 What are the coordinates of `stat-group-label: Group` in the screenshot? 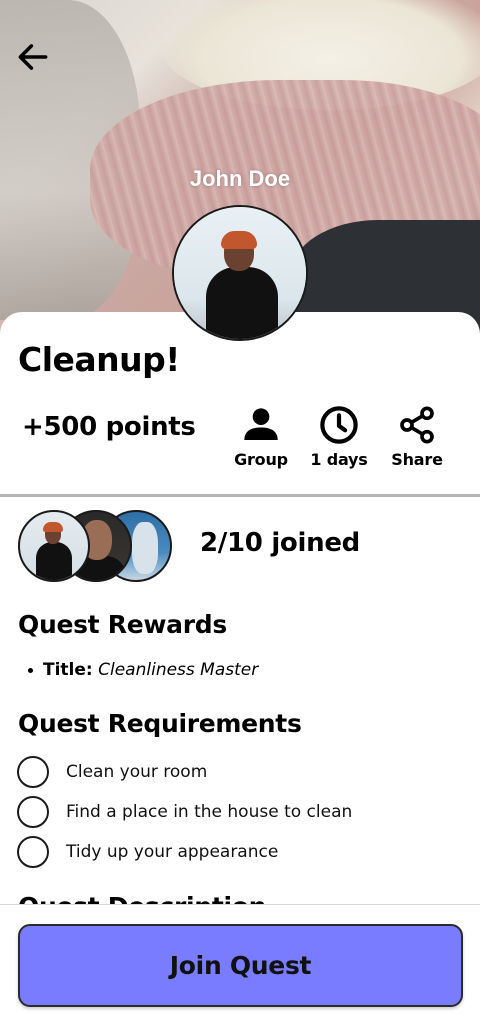 It's located at (261, 459).